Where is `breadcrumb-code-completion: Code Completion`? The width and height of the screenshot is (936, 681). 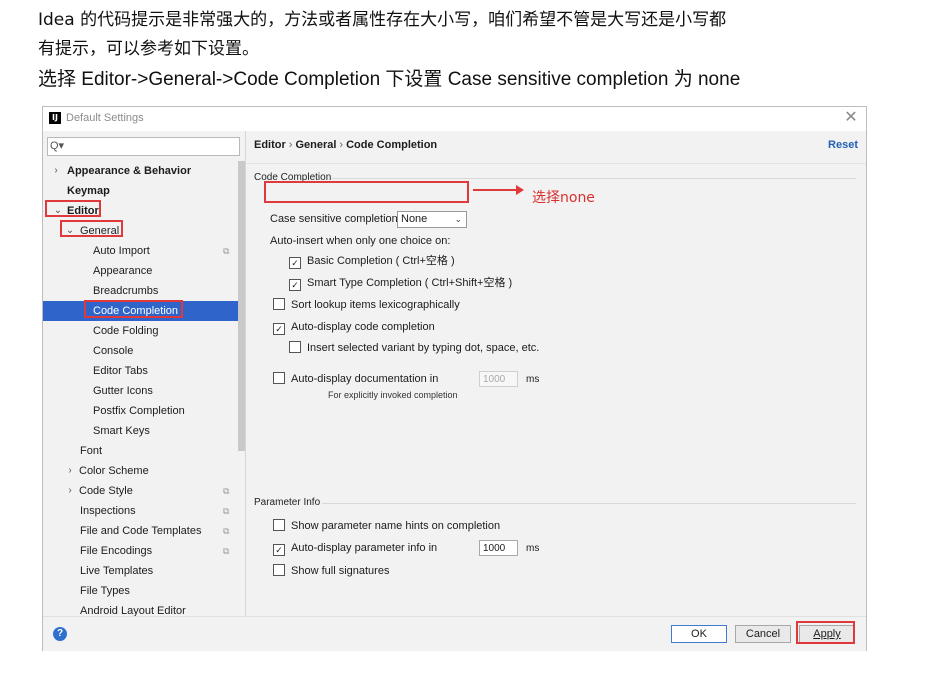 breadcrumb-code-completion: Code Completion is located at coordinates (392, 145).